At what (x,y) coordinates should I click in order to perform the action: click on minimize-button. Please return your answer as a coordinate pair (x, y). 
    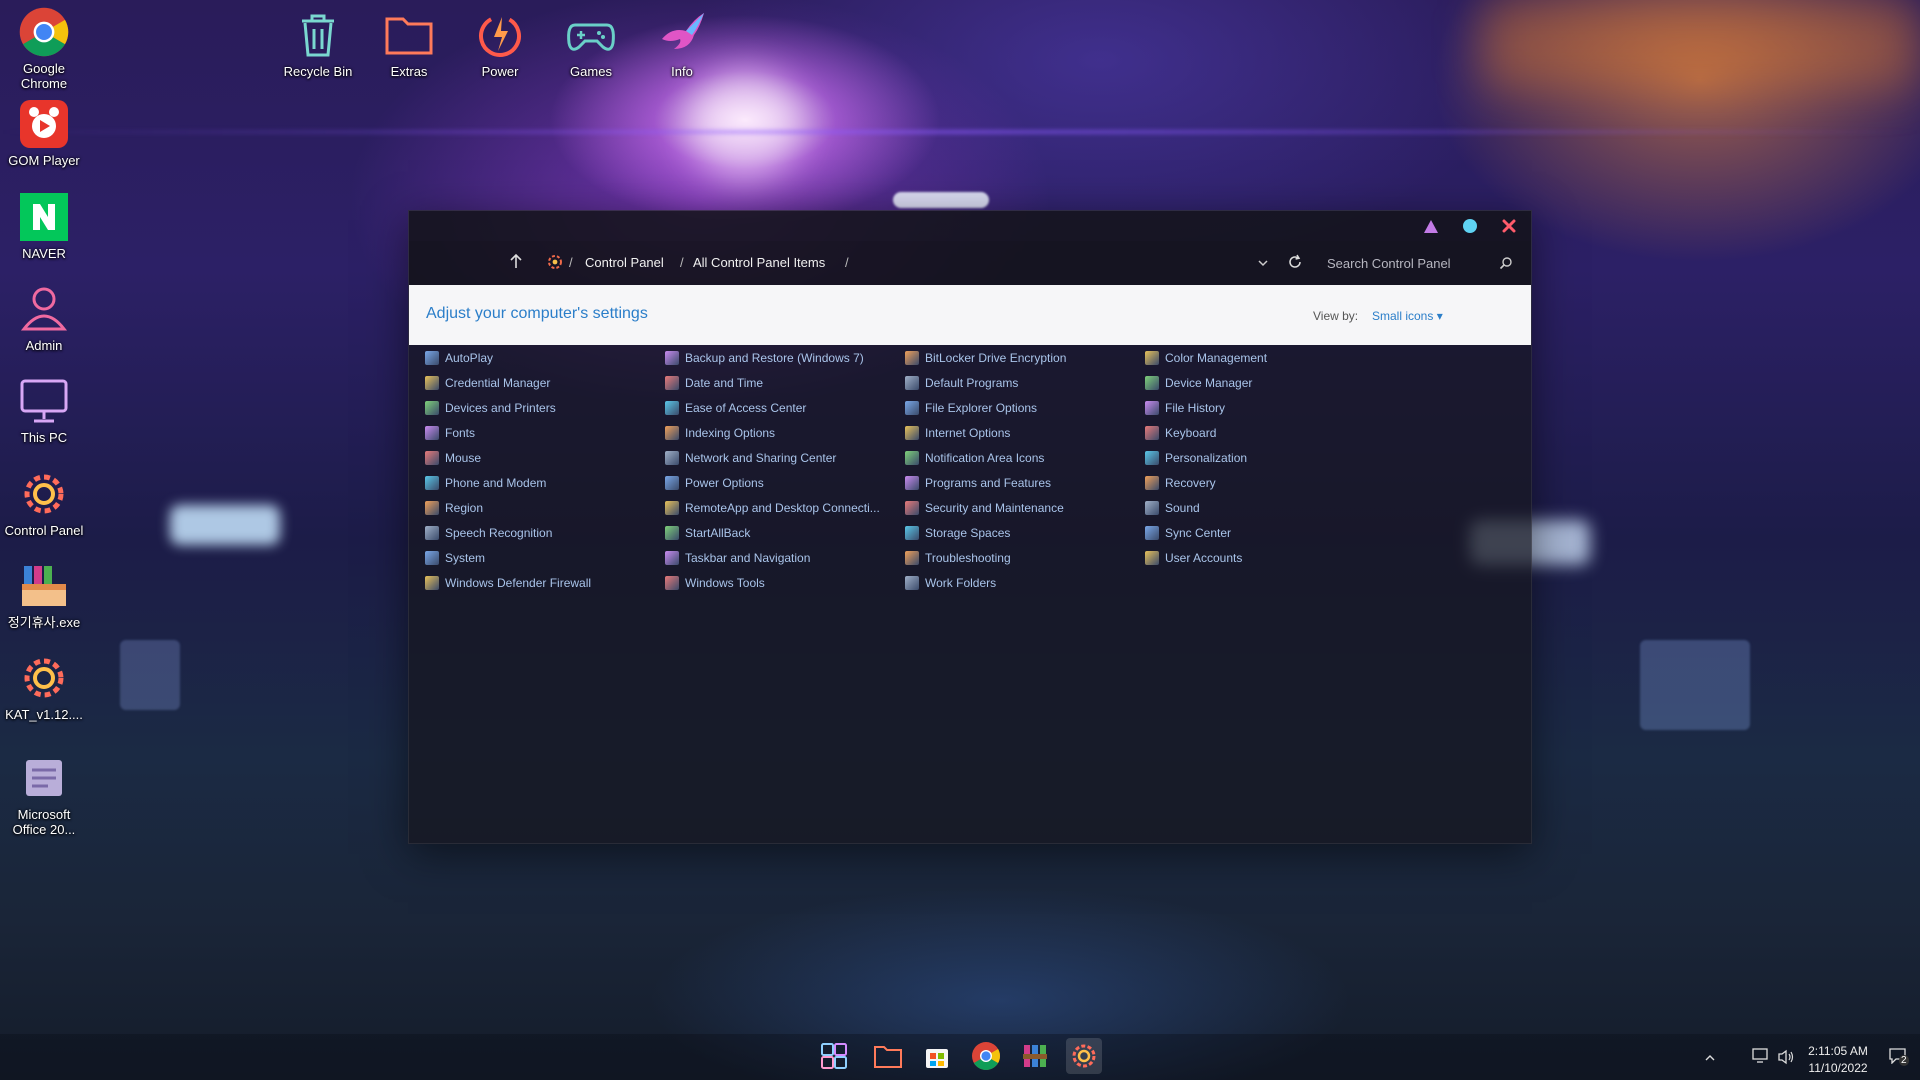
    Looking at the image, I should click on (1431, 226).